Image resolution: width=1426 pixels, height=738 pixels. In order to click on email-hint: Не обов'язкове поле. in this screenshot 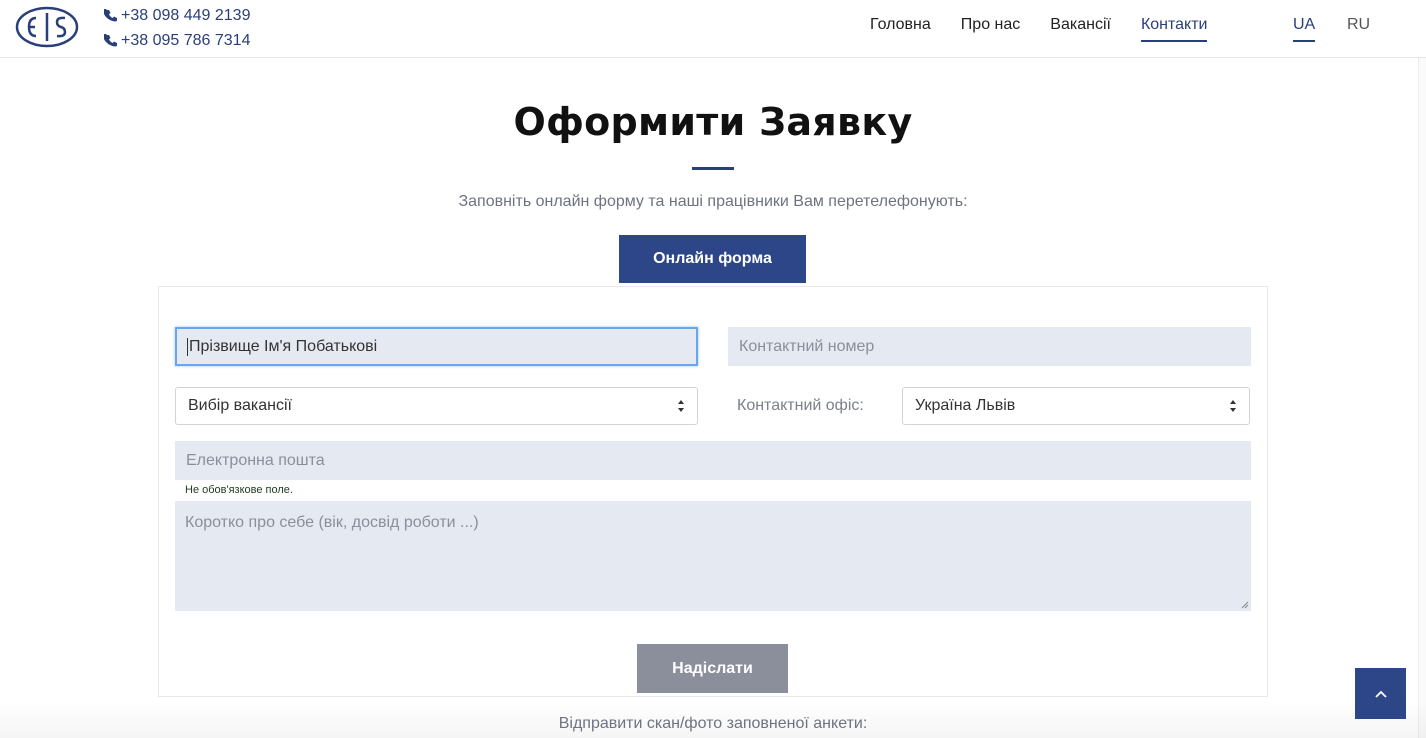, I will do `click(239, 490)`.